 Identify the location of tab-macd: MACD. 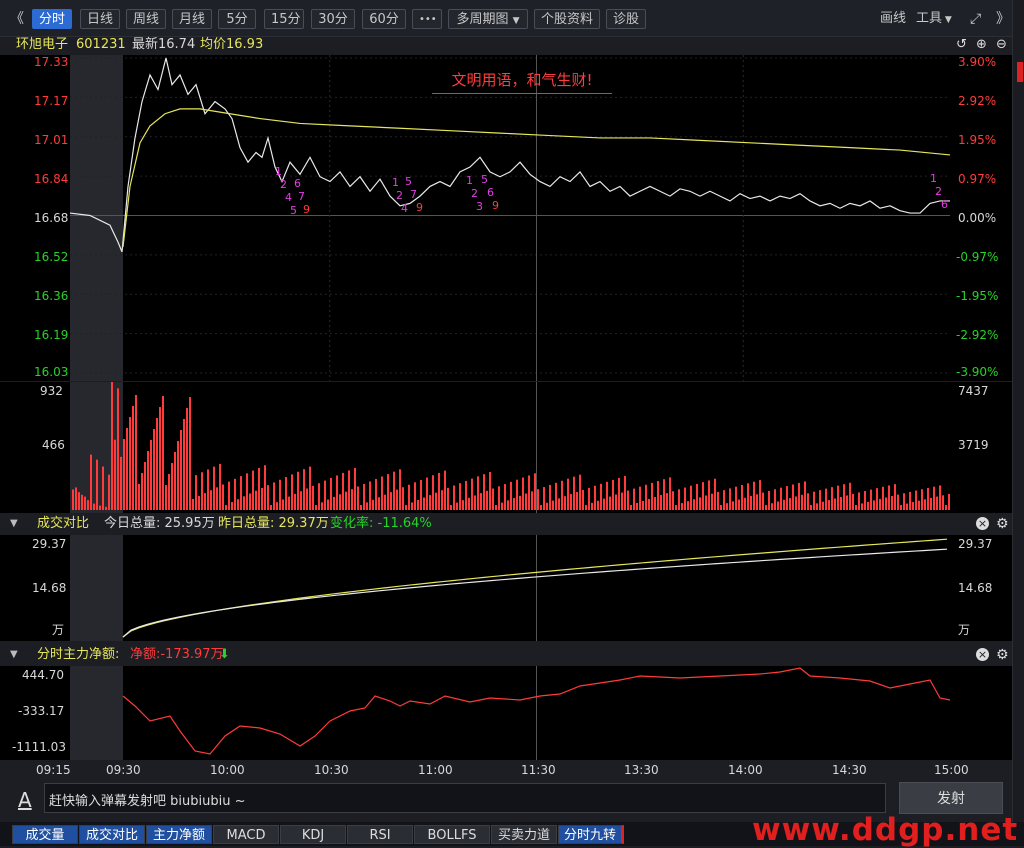
(246, 834).